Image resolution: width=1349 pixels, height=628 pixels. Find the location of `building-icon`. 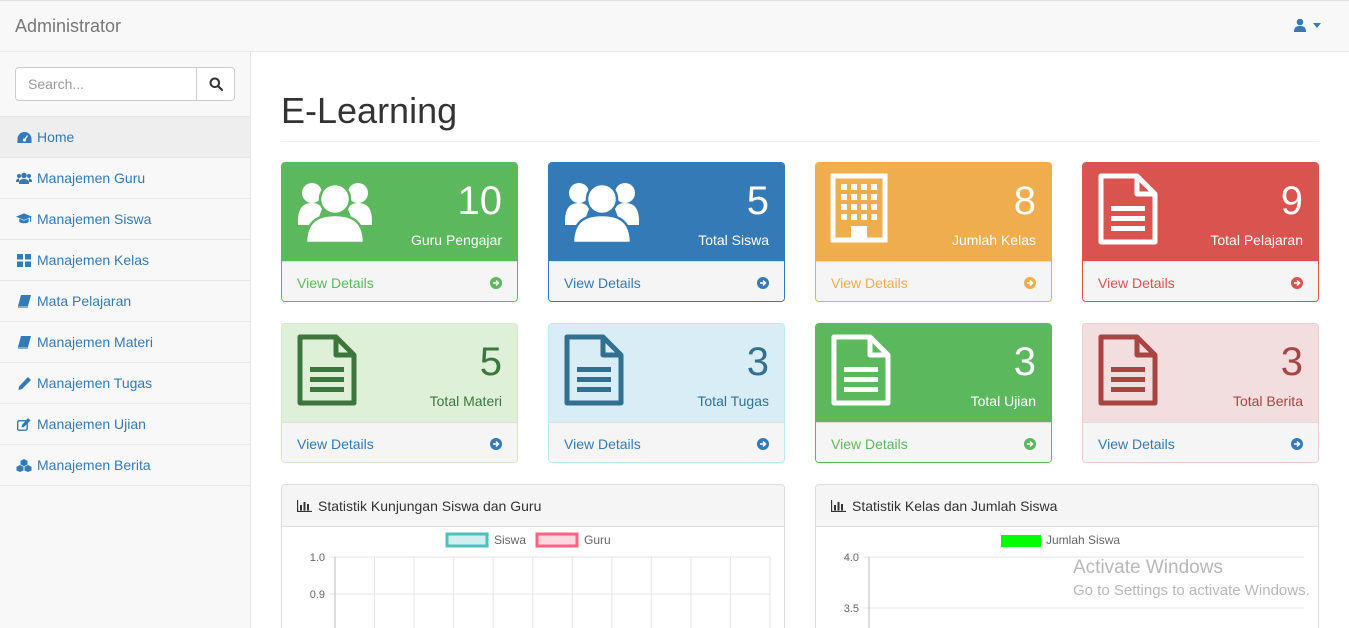

building-icon is located at coordinates (859, 208).